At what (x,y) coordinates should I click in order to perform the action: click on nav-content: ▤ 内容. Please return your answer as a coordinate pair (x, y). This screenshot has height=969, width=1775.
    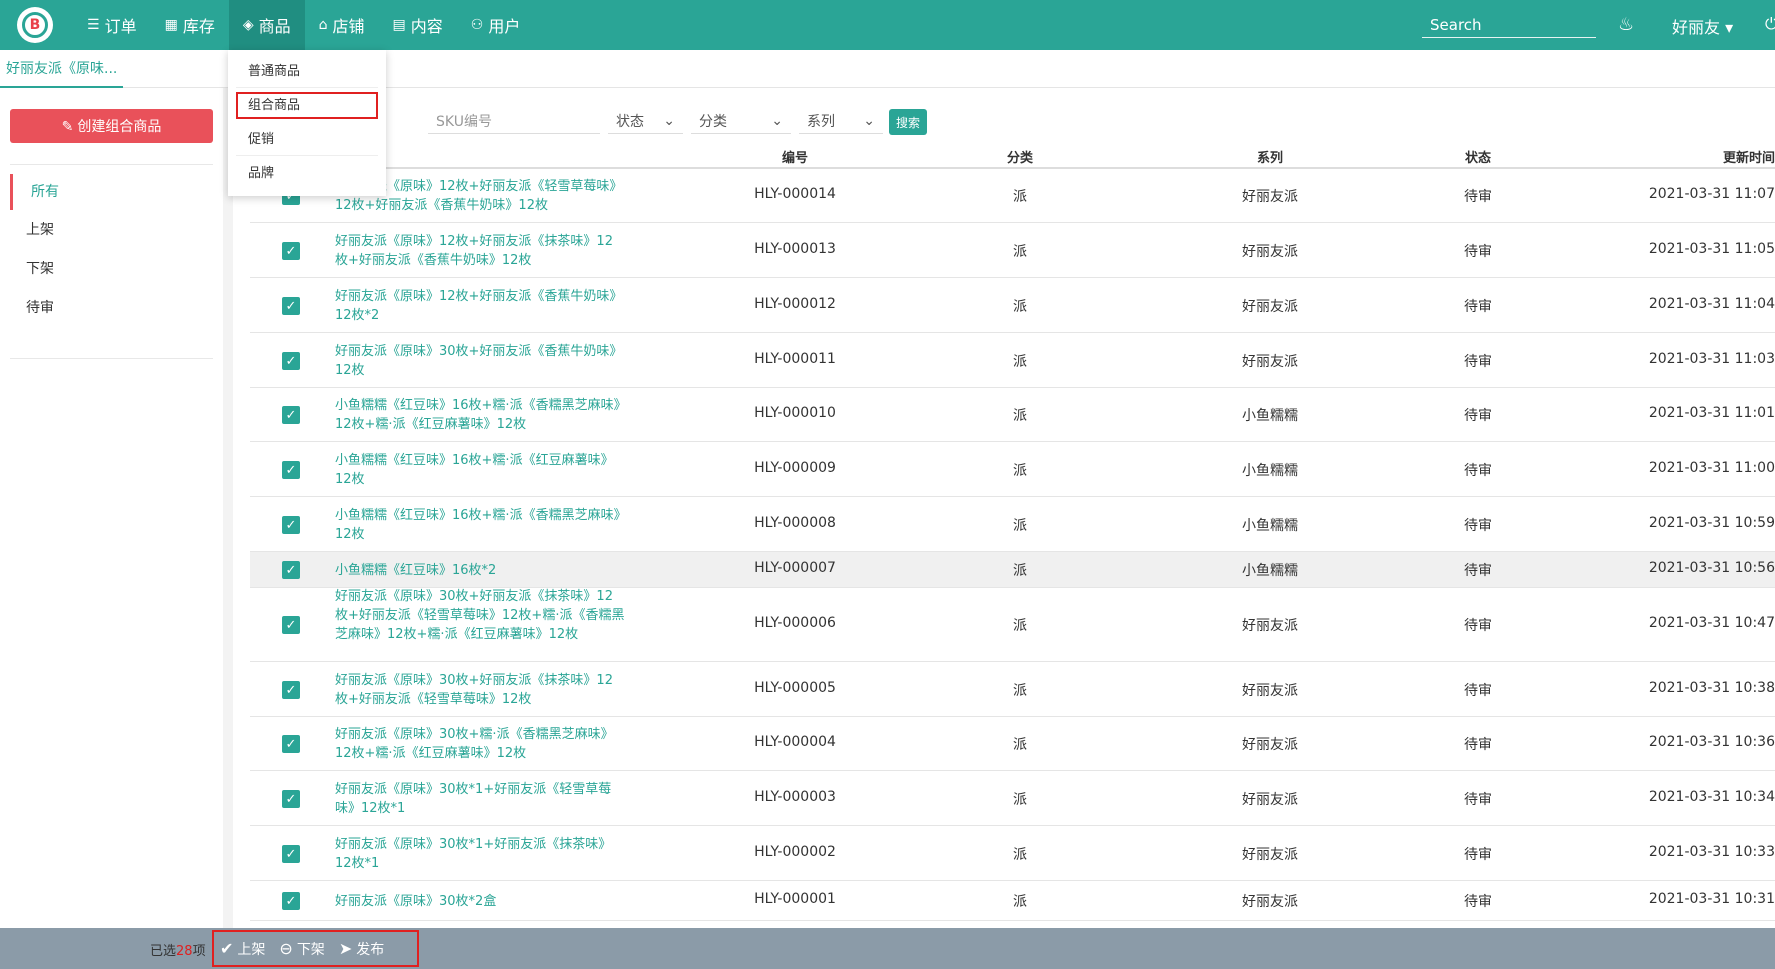
    Looking at the image, I should click on (418, 25).